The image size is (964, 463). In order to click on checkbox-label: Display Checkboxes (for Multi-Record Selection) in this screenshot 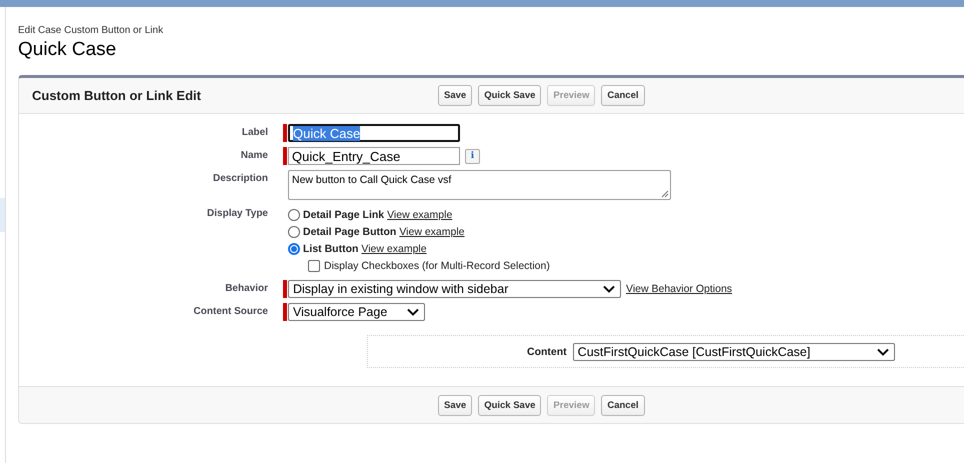, I will do `click(437, 266)`.